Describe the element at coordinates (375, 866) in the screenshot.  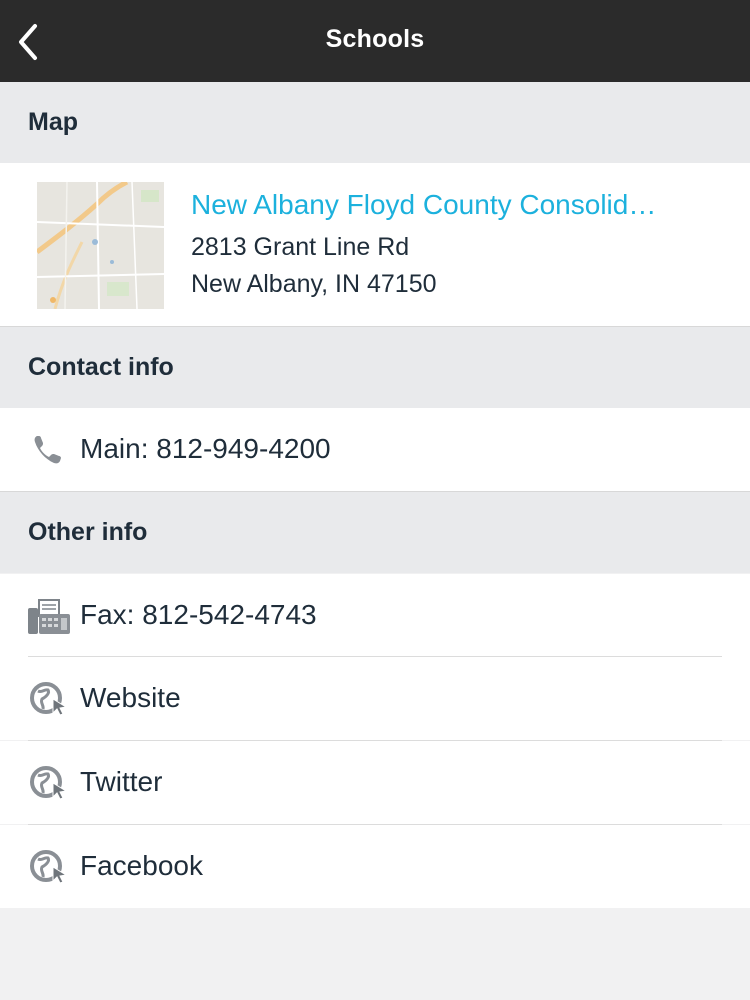
I see `list-item-facebook: Facebook` at that location.